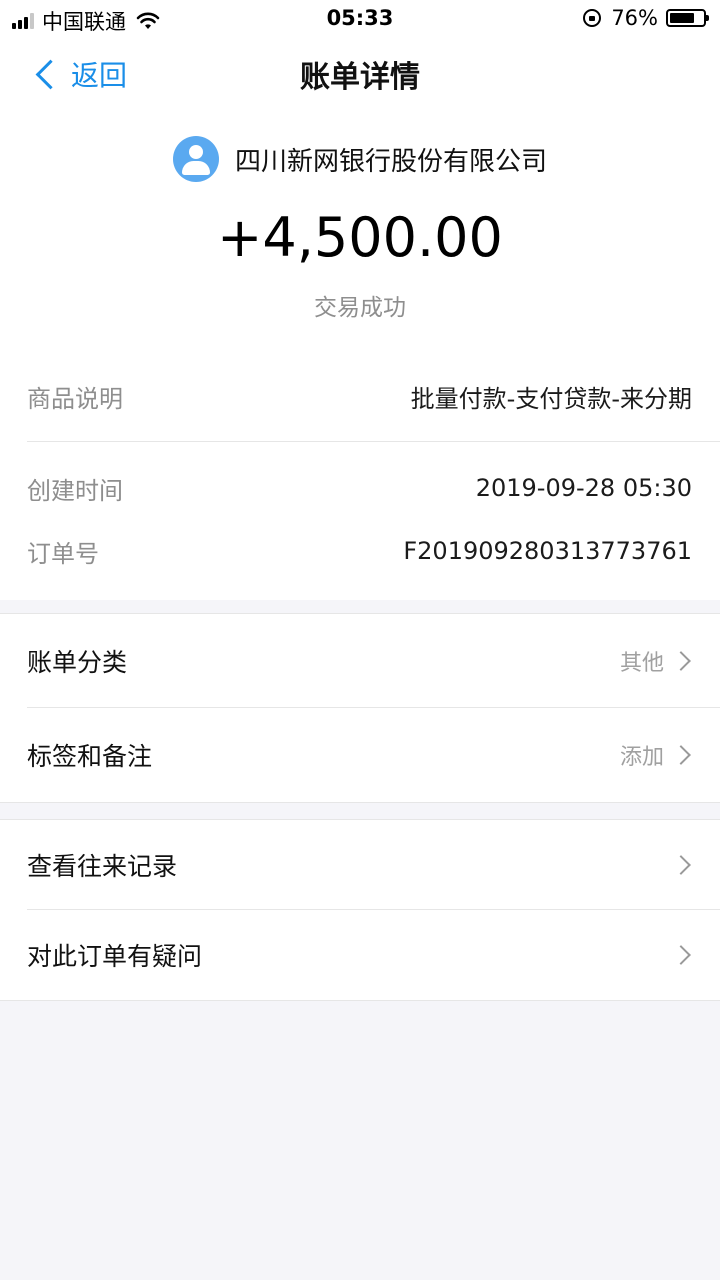 The image size is (720, 1280). Describe the element at coordinates (102, 866) in the screenshot. I see `view-history-label: 查看往来记录` at that location.